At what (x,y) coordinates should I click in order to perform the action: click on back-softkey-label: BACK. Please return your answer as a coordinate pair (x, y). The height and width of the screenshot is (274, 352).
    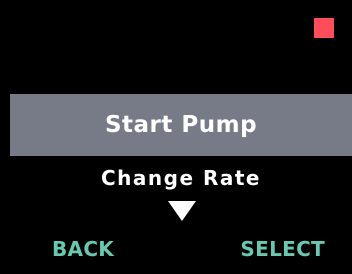
    Looking at the image, I should click on (83, 249).